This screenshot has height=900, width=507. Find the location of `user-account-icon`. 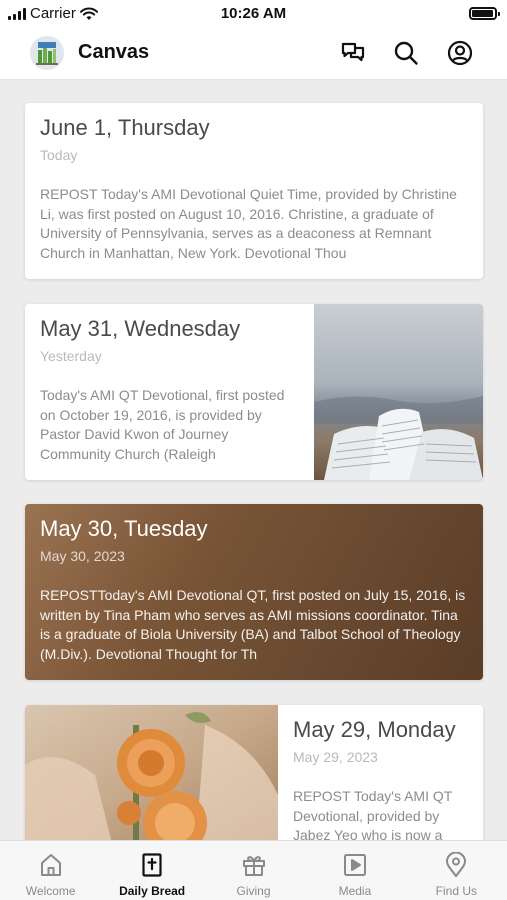

user-account-icon is located at coordinates (460, 53).